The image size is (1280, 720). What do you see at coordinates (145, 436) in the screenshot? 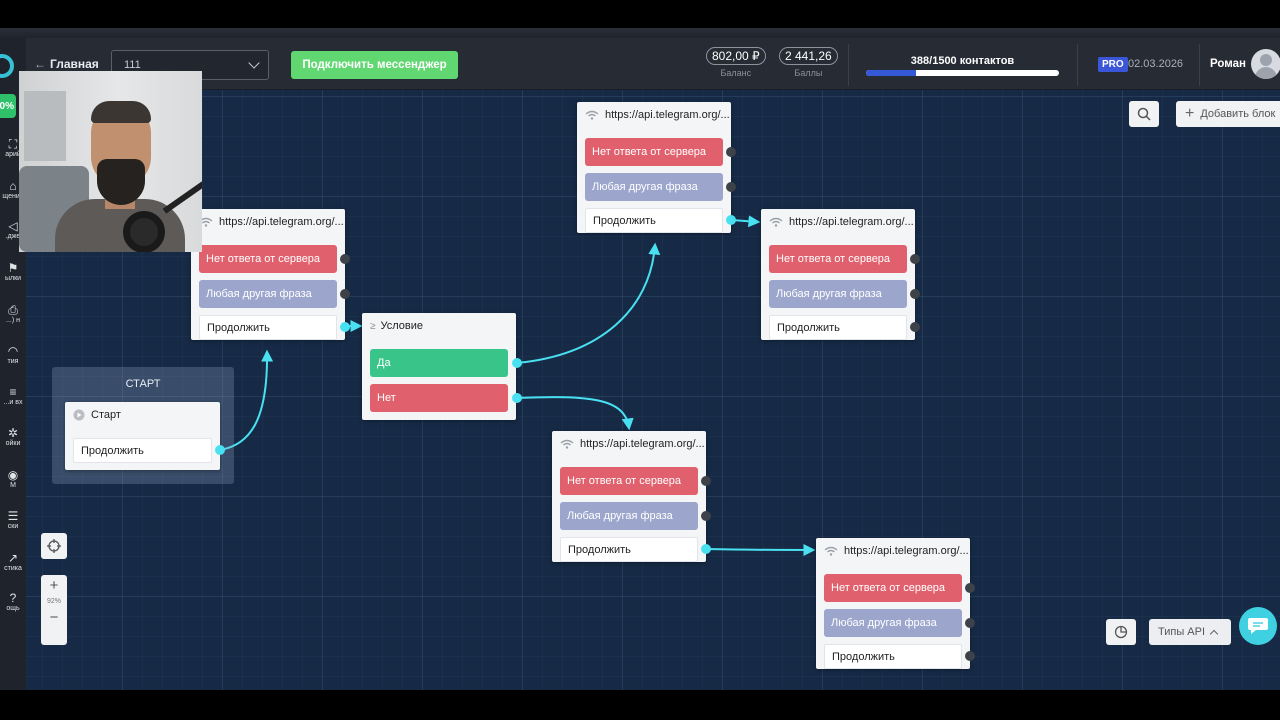
I see `start-node: Старт Продолжить` at bounding box center [145, 436].